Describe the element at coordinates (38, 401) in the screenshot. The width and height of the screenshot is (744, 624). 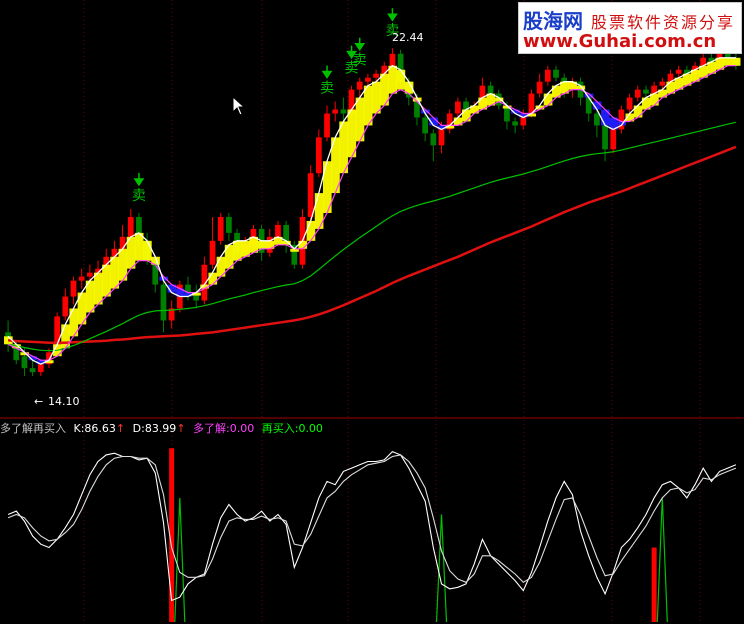
I see `low-arrow: ←` at that location.